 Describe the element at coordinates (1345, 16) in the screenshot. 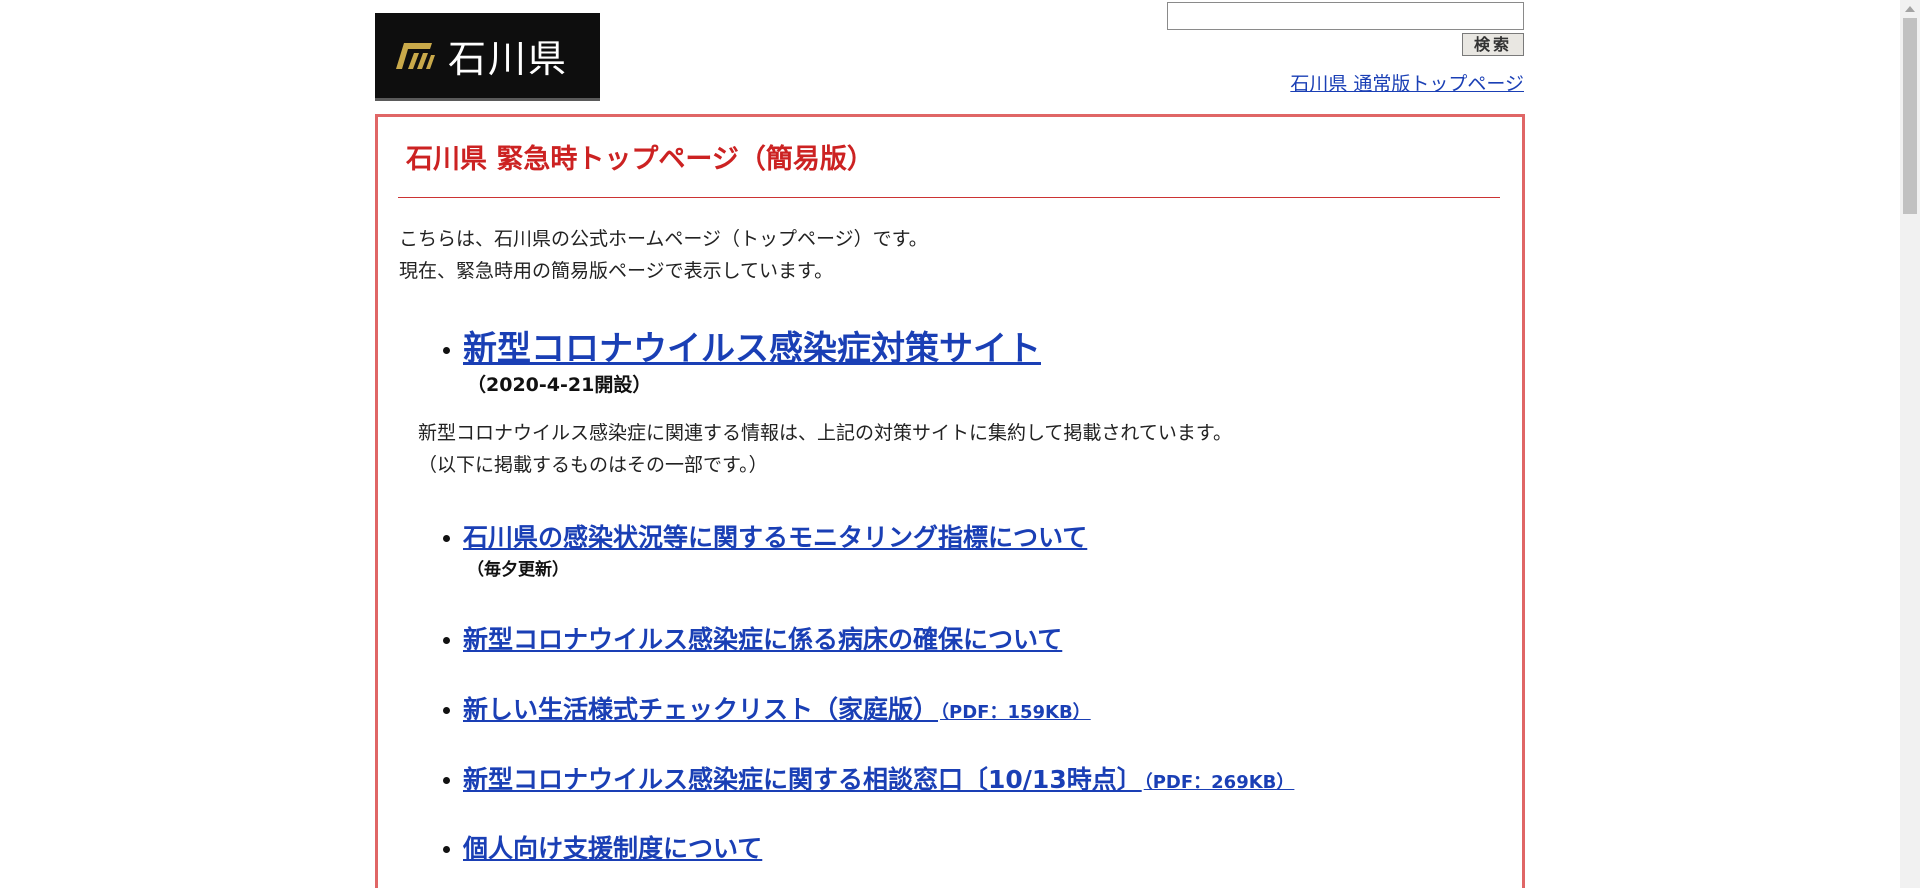

I see `search-input` at that location.